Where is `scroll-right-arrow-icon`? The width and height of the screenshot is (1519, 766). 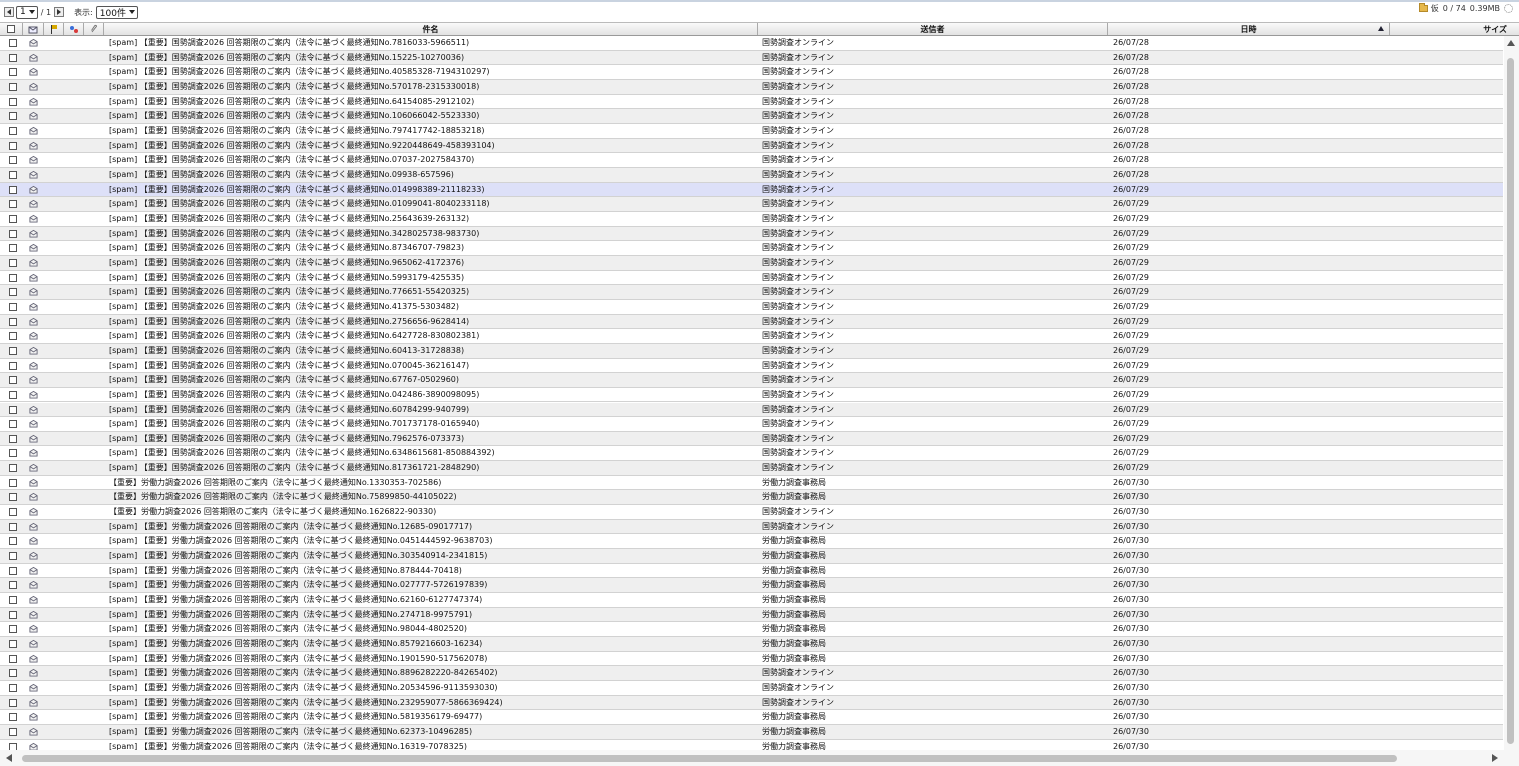
scroll-right-arrow-icon is located at coordinates (1495, 758).